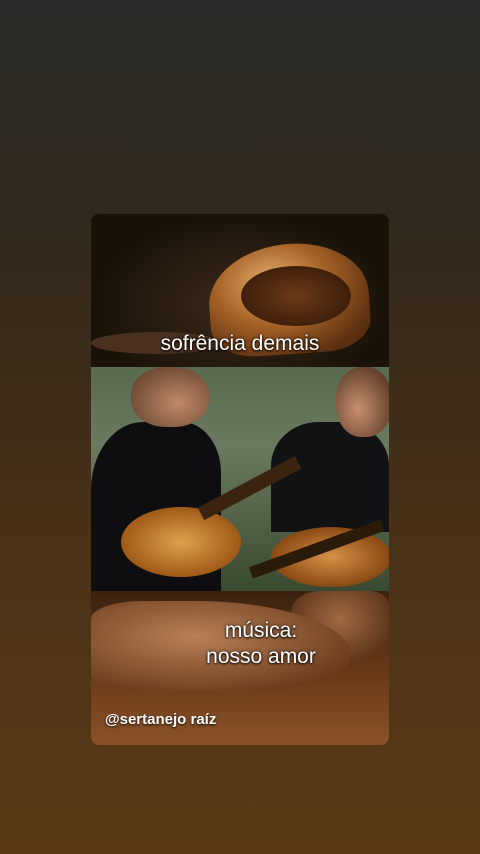 The width and height of the screenshot is (480, 854). I want to click on hat-dent-shape, so click(296, 296).